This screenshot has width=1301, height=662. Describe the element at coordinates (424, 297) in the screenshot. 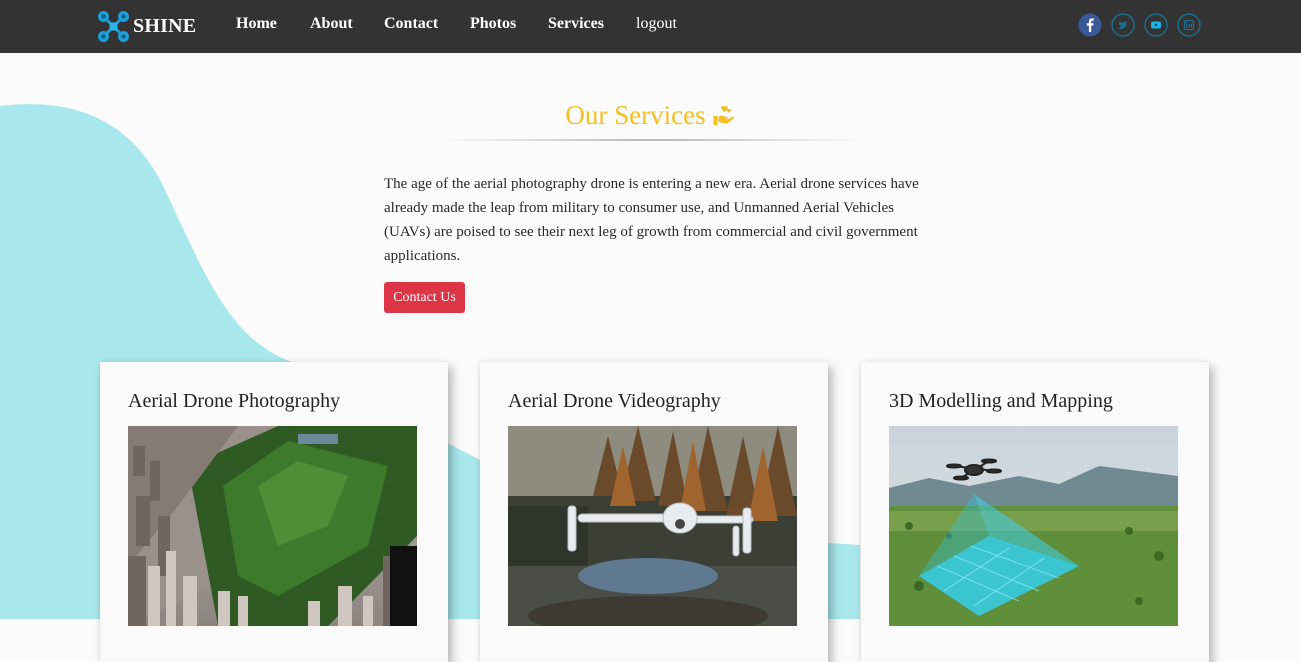

I see `contact-us-button: Contact Us` at that location.